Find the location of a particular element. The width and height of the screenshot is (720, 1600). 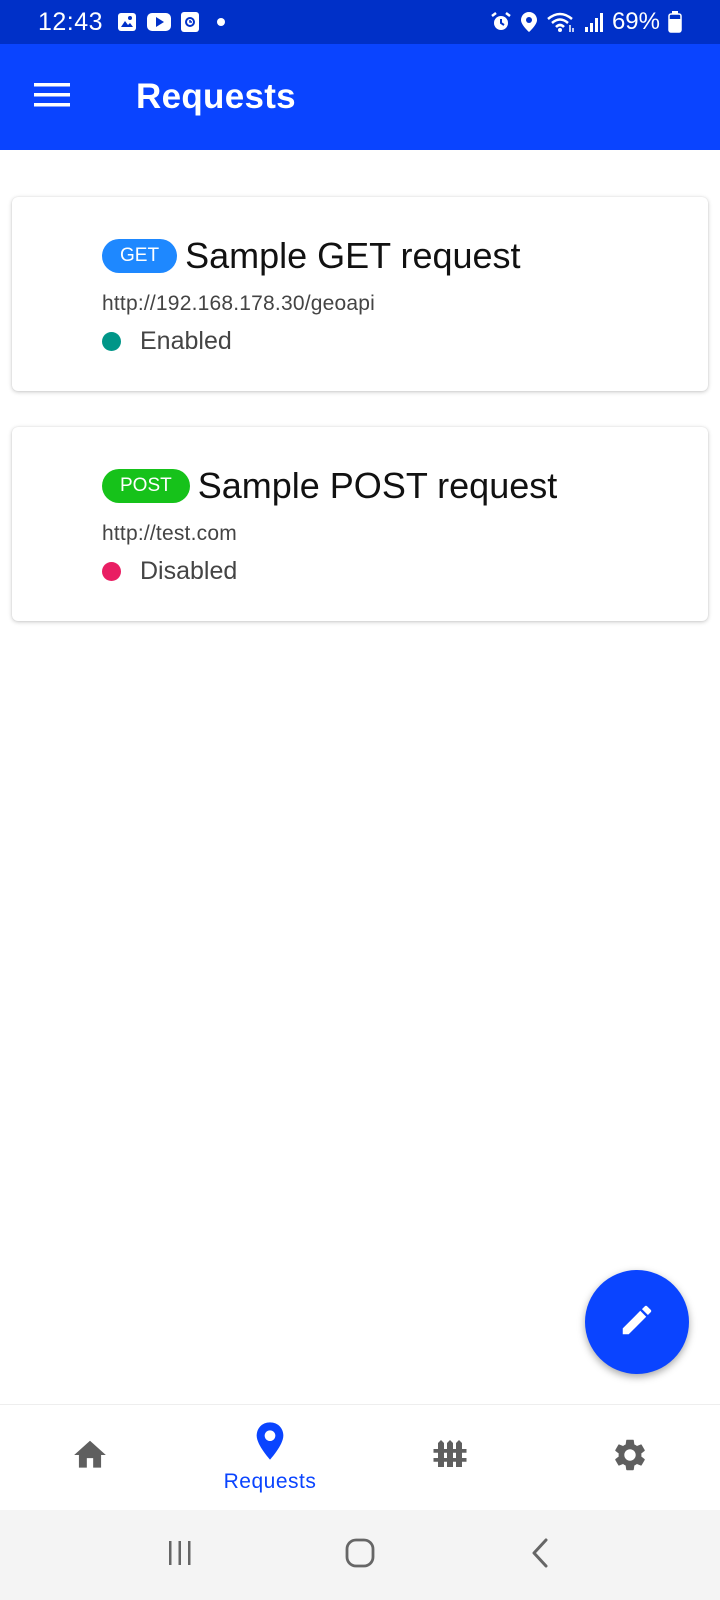

request-url: http://192.168.178.30/geoapi is located at coordinates (239, 303).